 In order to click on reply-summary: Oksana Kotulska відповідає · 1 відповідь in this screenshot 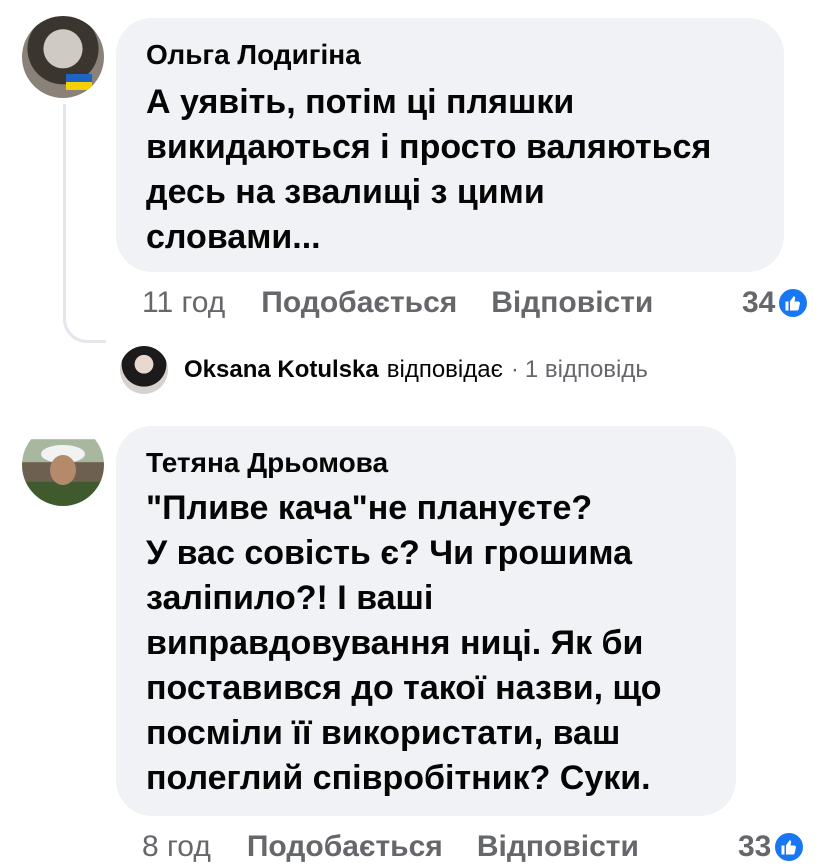, I will do `click(384, 370)`.